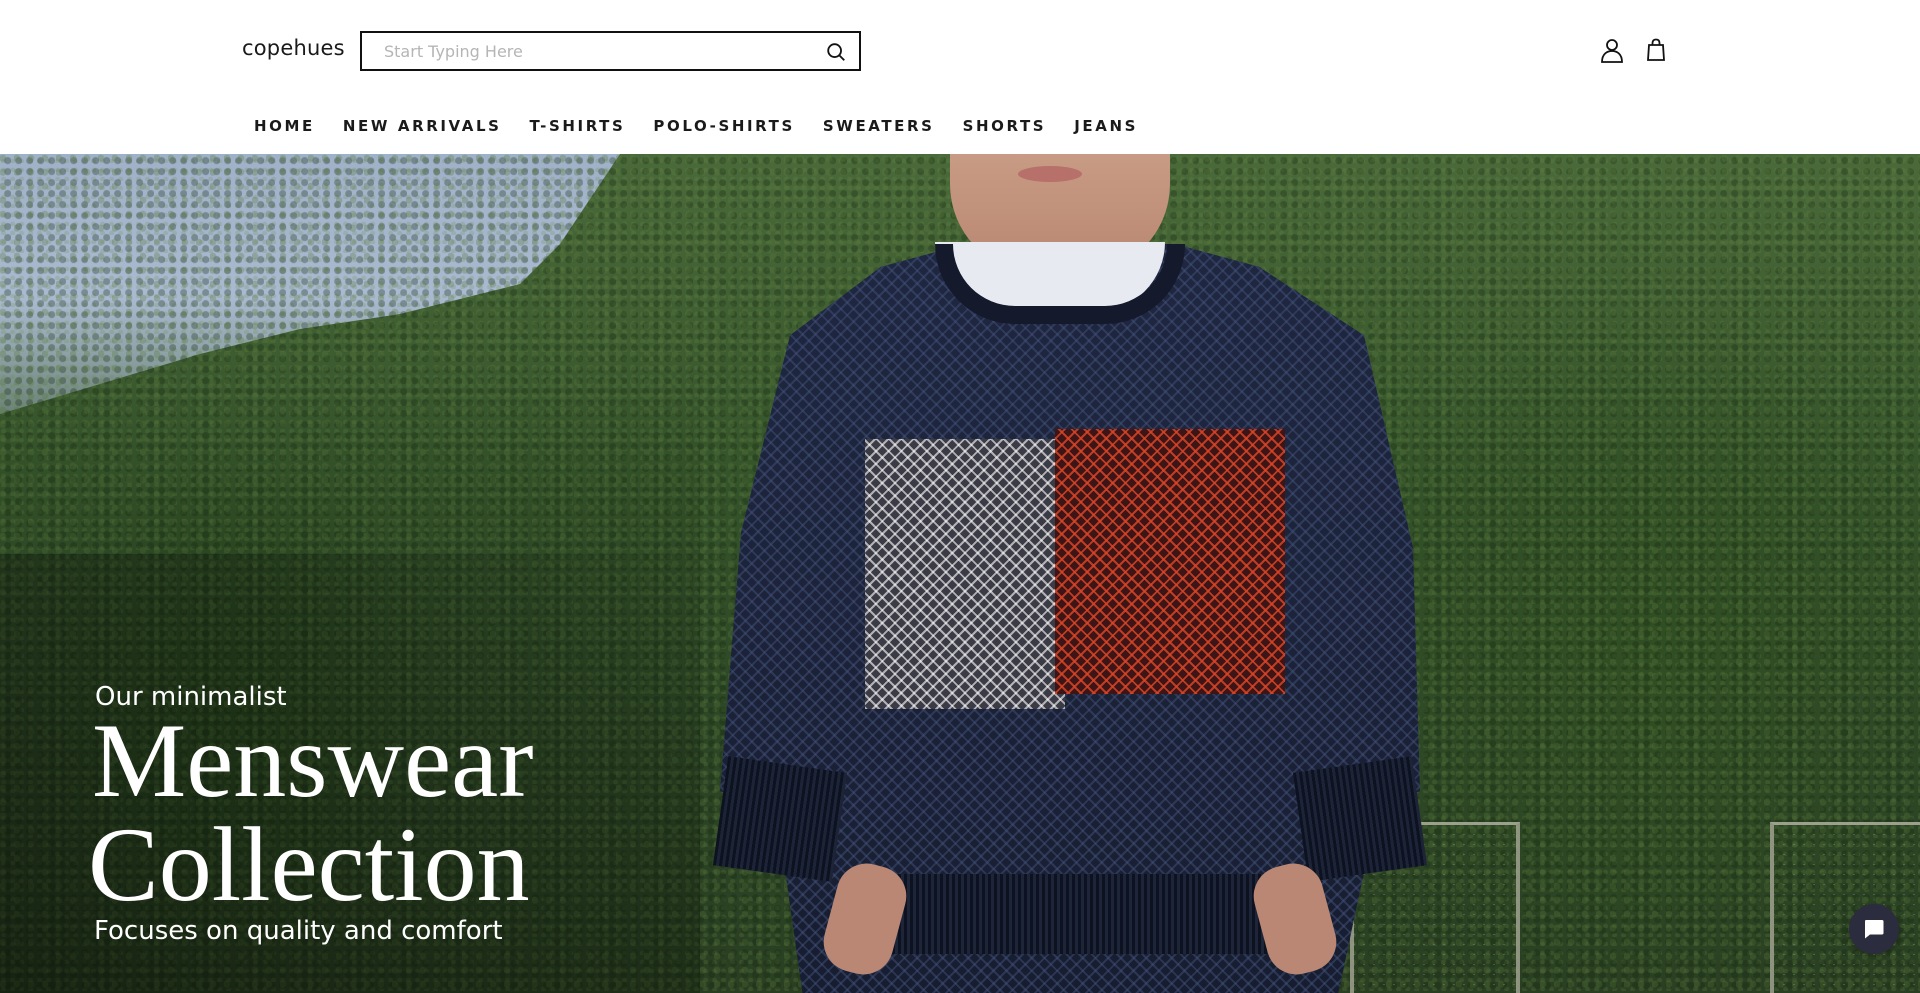  I want to click on nav-item-new-arrivals: NEW ARRIVALS, so click(422, 126).